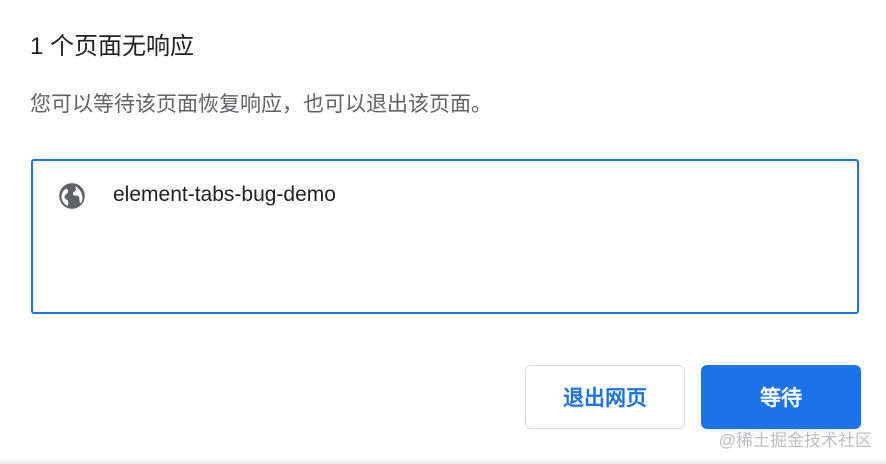 Image resolution: width=886 pixels, height=464 pixels. I want to click on wait-button: 等待, so click(781, 397).